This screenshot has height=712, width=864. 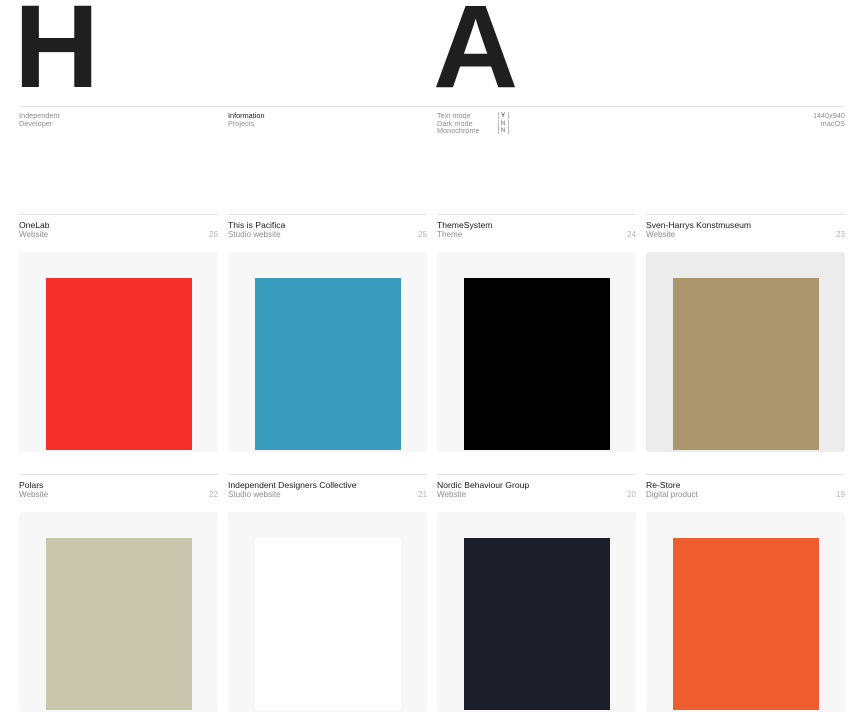 What do you see at coordinates (672, 494) in the screenshot?
I see `project-type: Digital product` at bounding box center [672, 494].